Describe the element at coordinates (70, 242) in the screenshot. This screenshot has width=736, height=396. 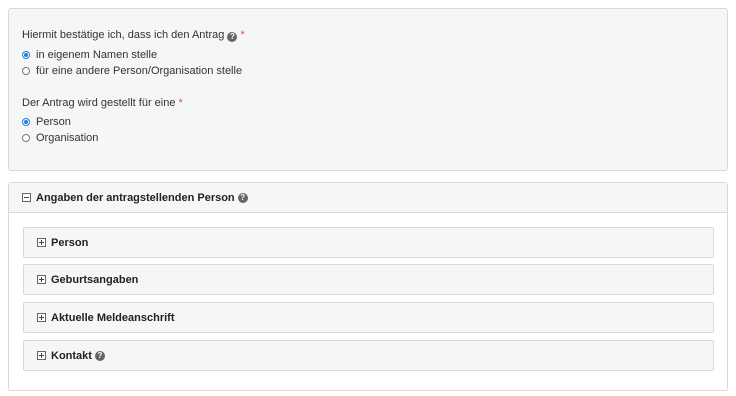
I see `subsection-label: Person` at that location.